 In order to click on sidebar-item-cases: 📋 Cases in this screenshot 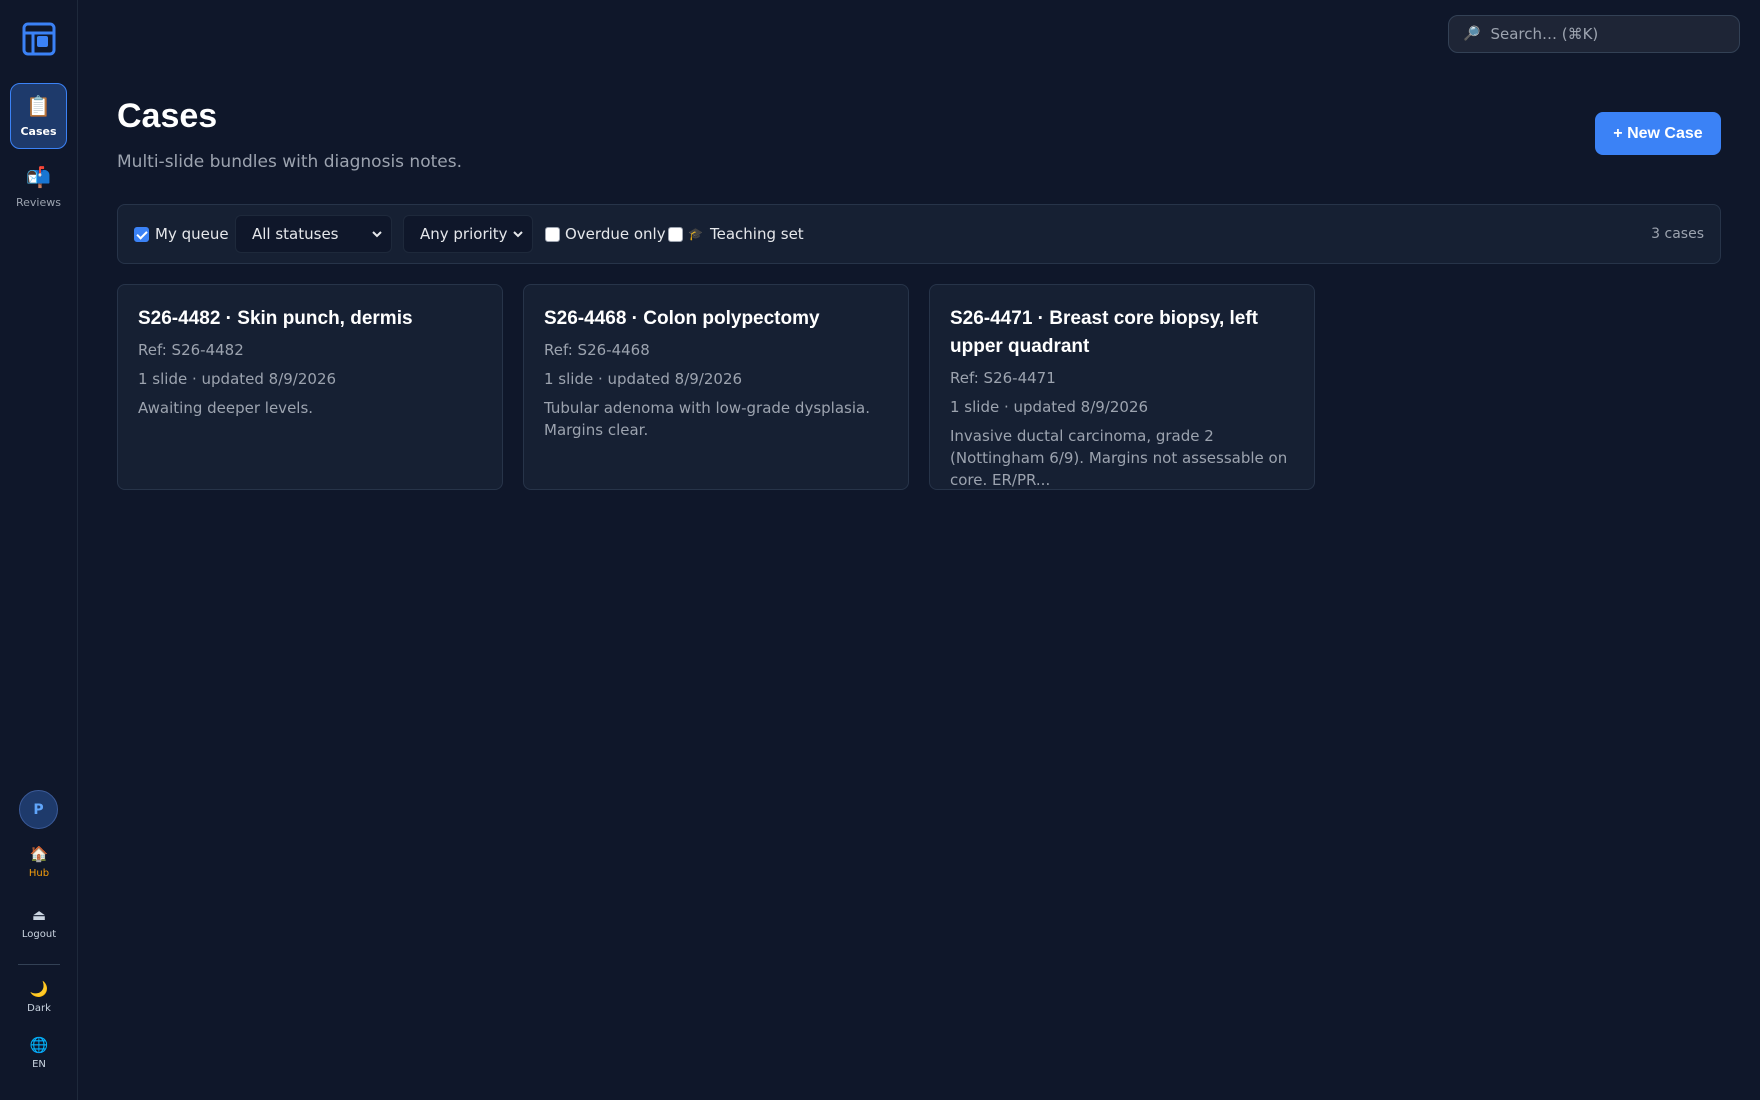, I will do `click(38, 116)`.